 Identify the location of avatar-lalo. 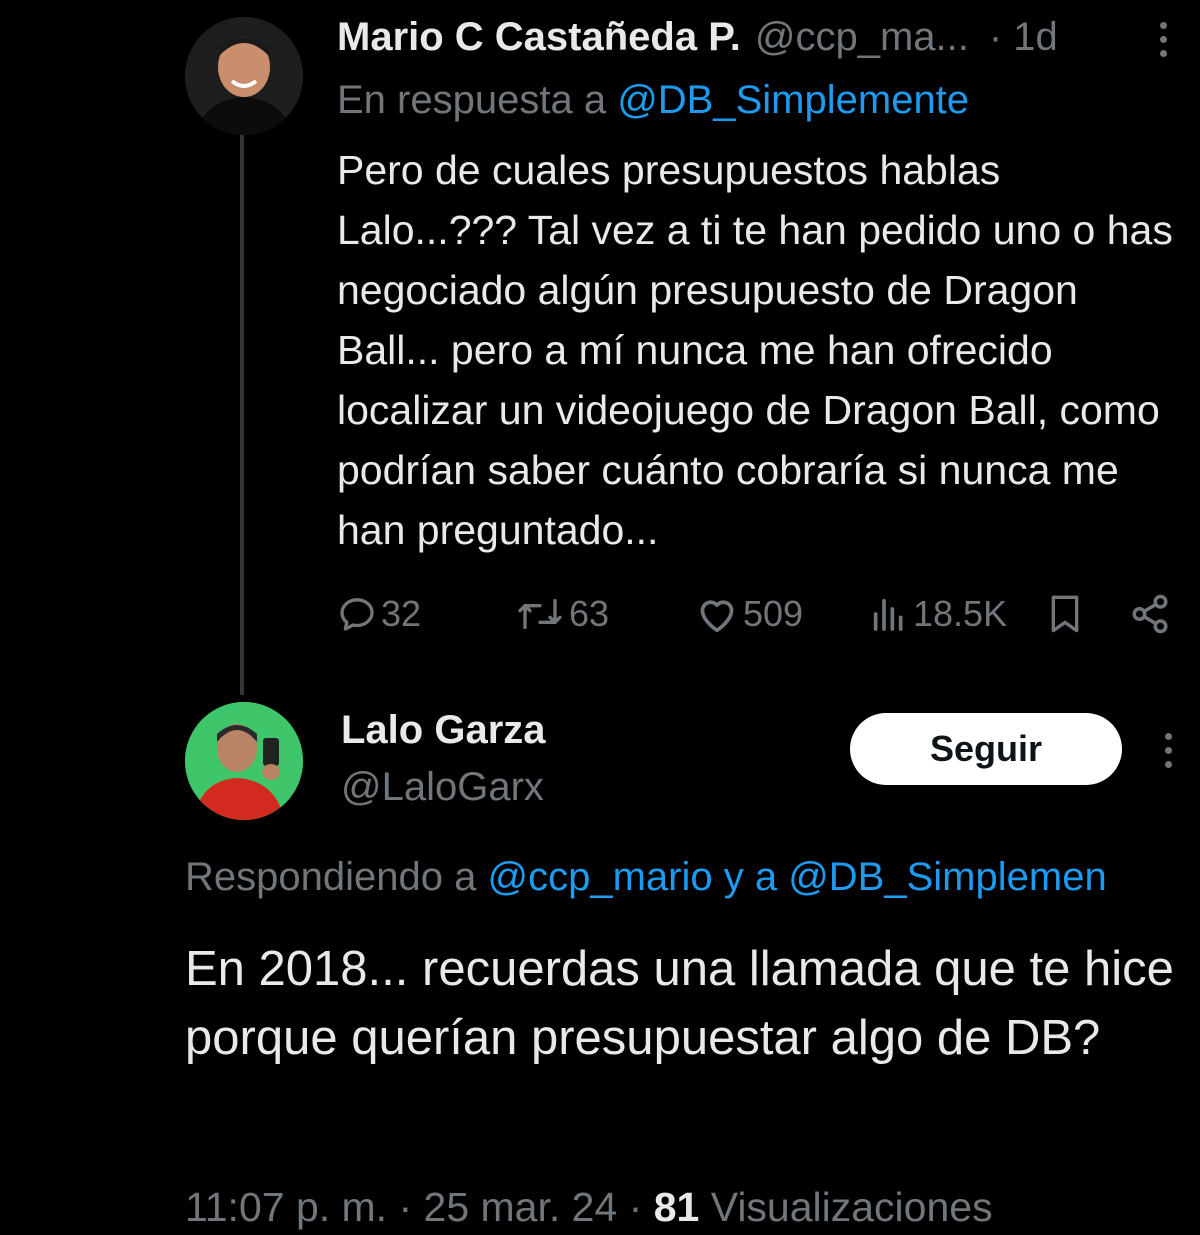
(244, 761).